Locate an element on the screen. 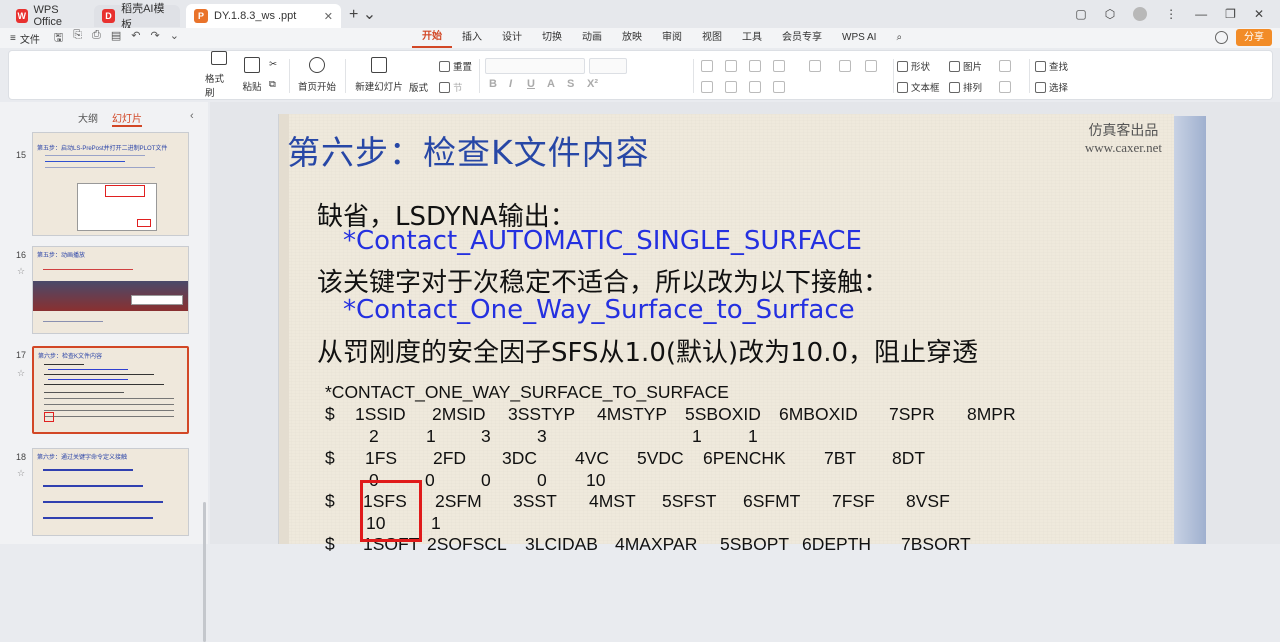 The image size is (1280, 642). outline-icon is located at coordinates (1005, 87).